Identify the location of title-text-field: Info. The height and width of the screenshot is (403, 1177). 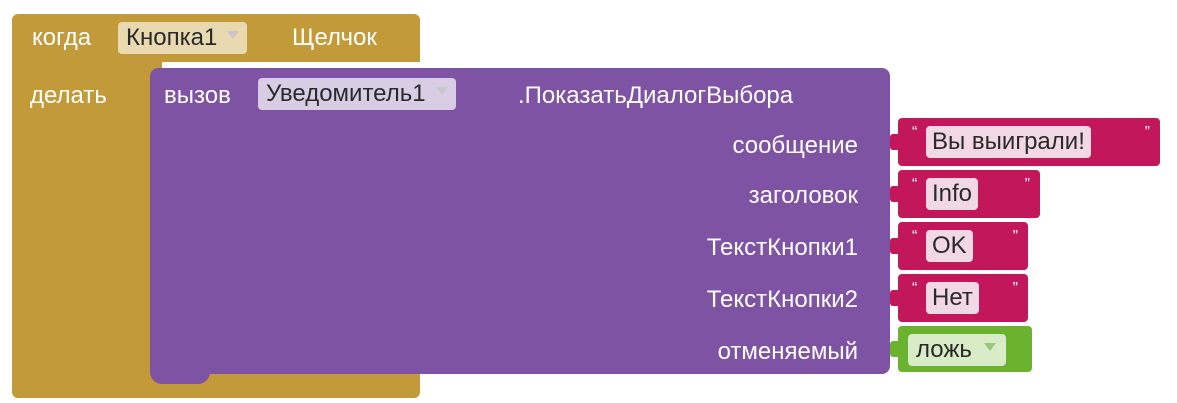
(952, 194).